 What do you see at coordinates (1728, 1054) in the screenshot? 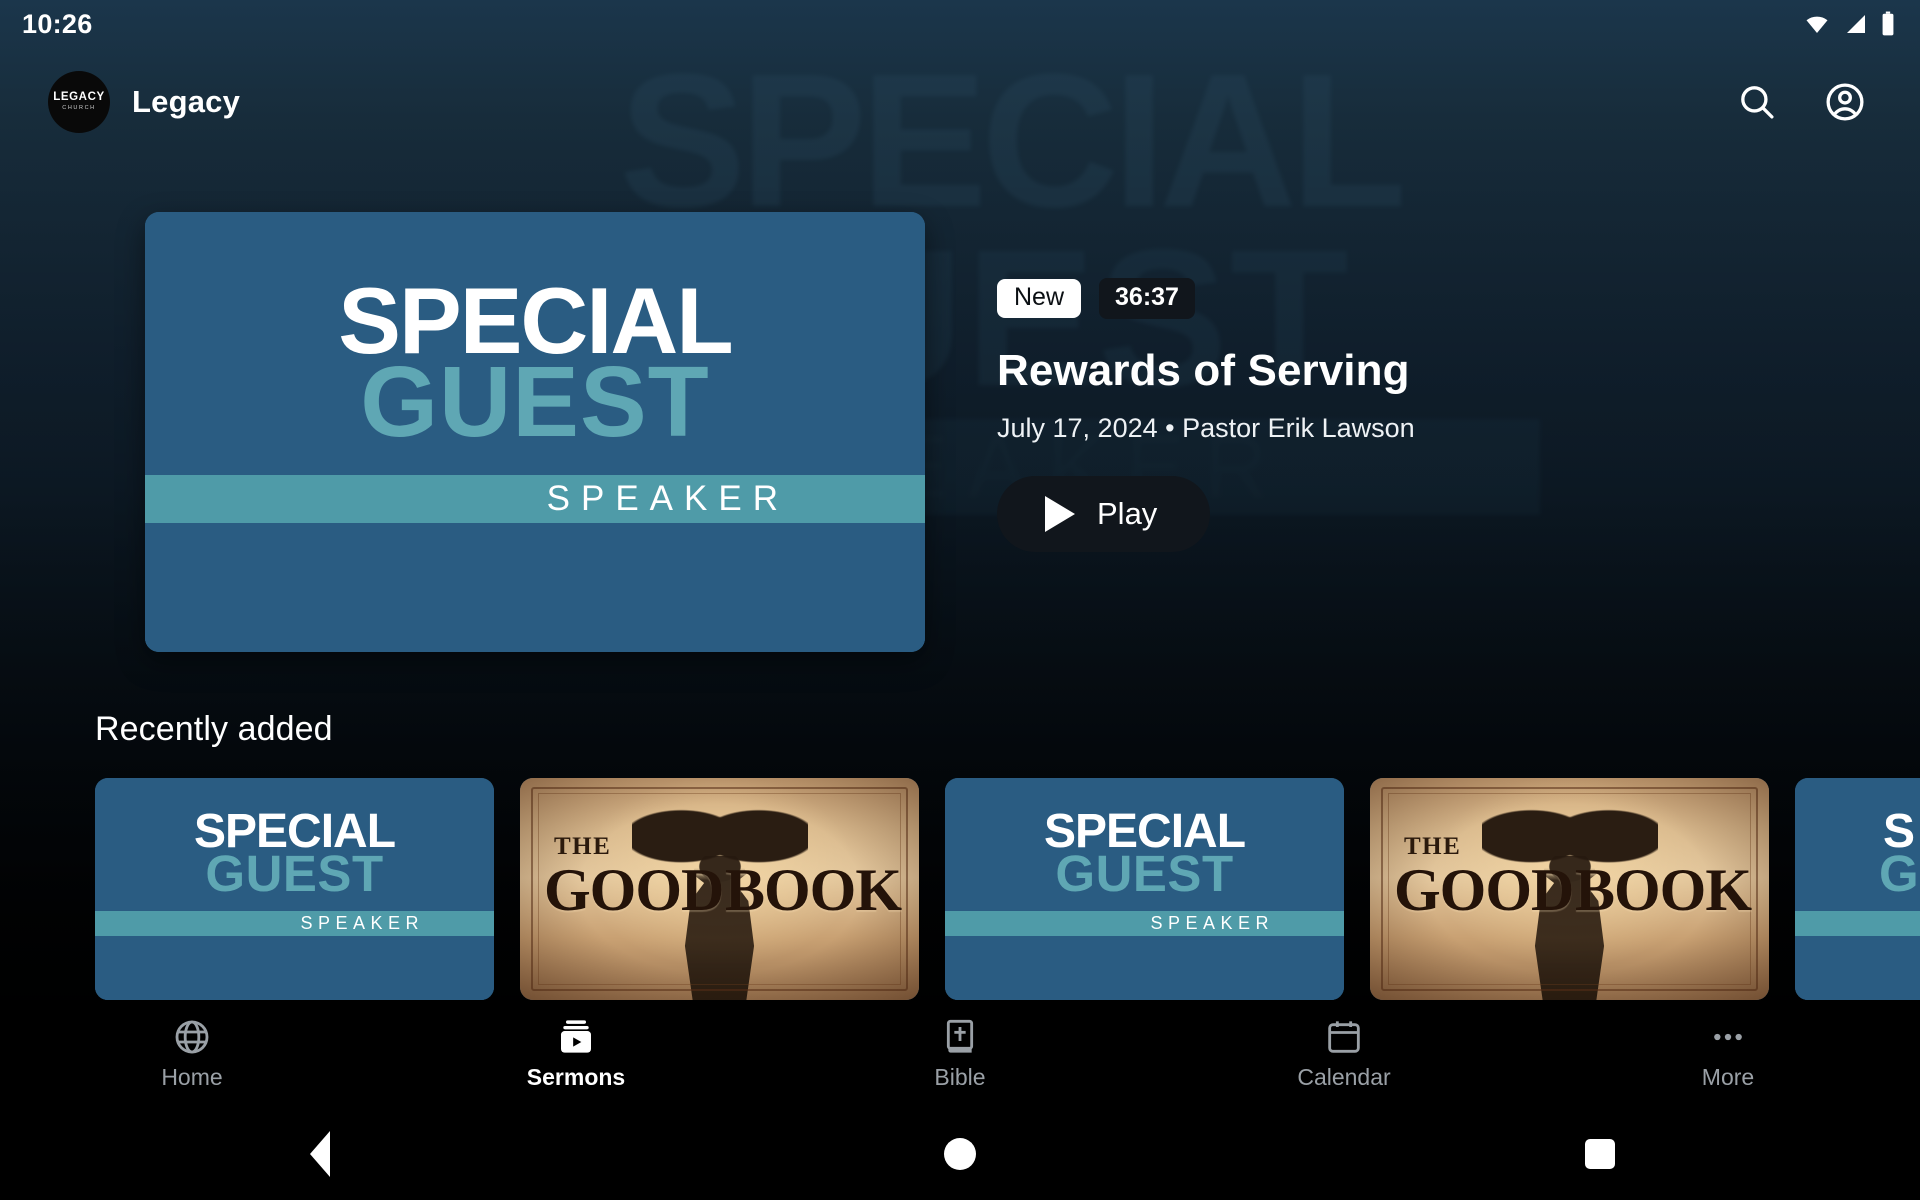
I see `nav-item-more: More` at bounding box center [1728, 1054].